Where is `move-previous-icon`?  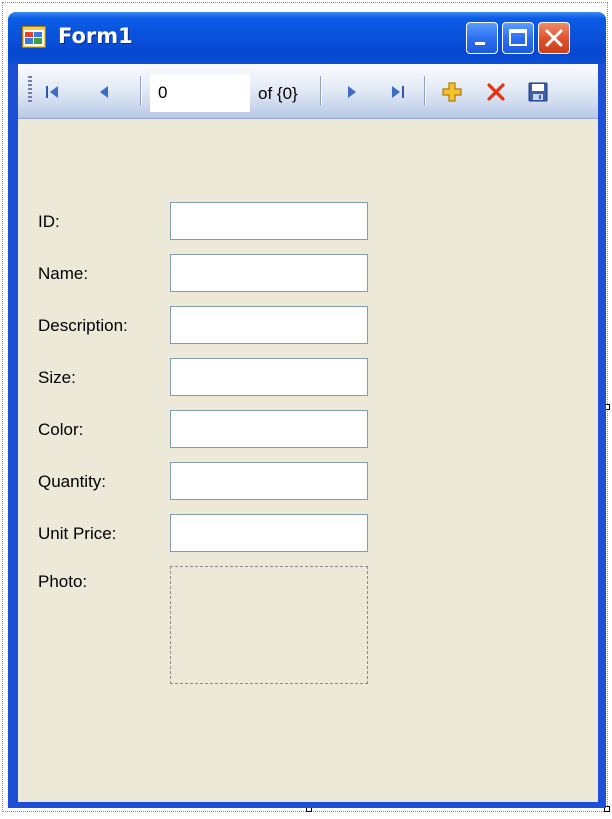
move-previous-icon is located at coordinates (104, 92).